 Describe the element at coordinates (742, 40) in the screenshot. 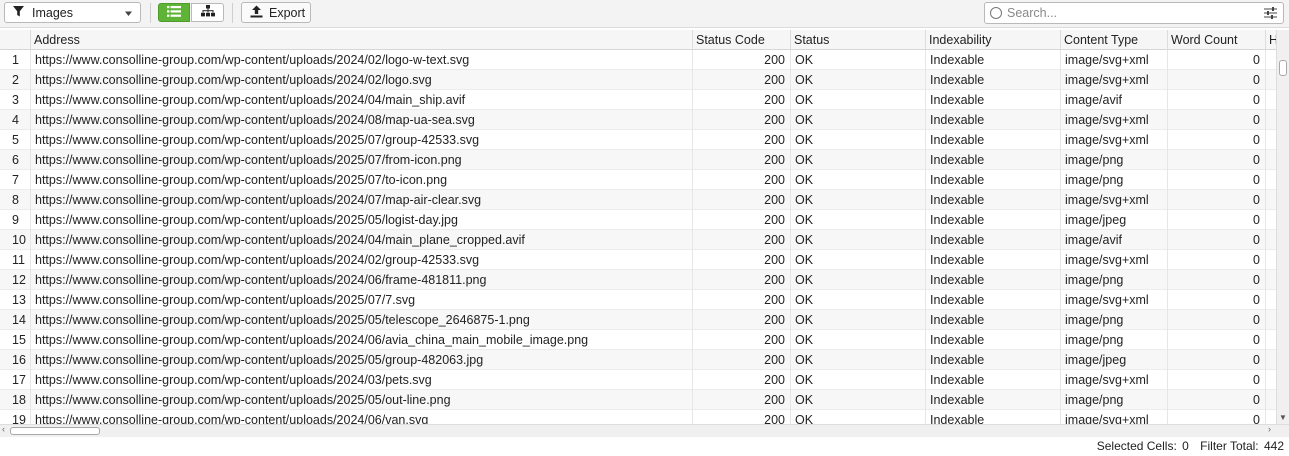

I see `column-header-status-code: Status Code` at that location.